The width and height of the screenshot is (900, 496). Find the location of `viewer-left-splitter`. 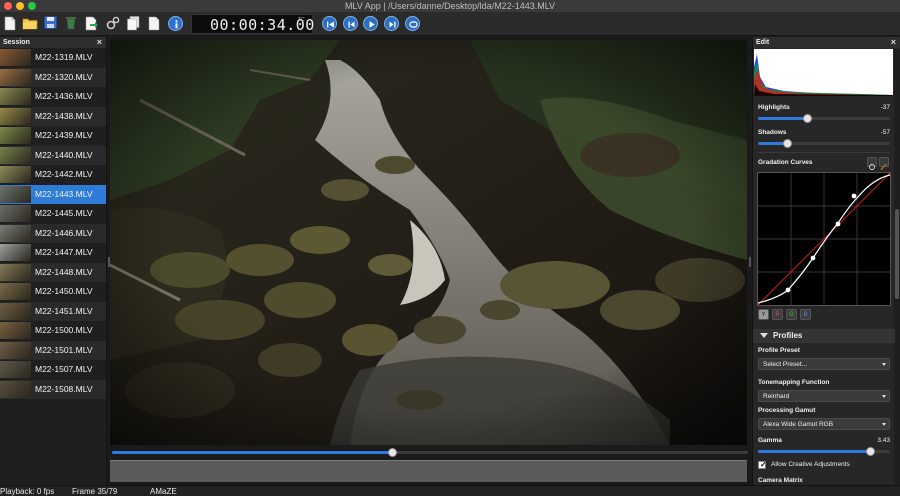

viewer-left-splitter is located at coordinates (109, 262).